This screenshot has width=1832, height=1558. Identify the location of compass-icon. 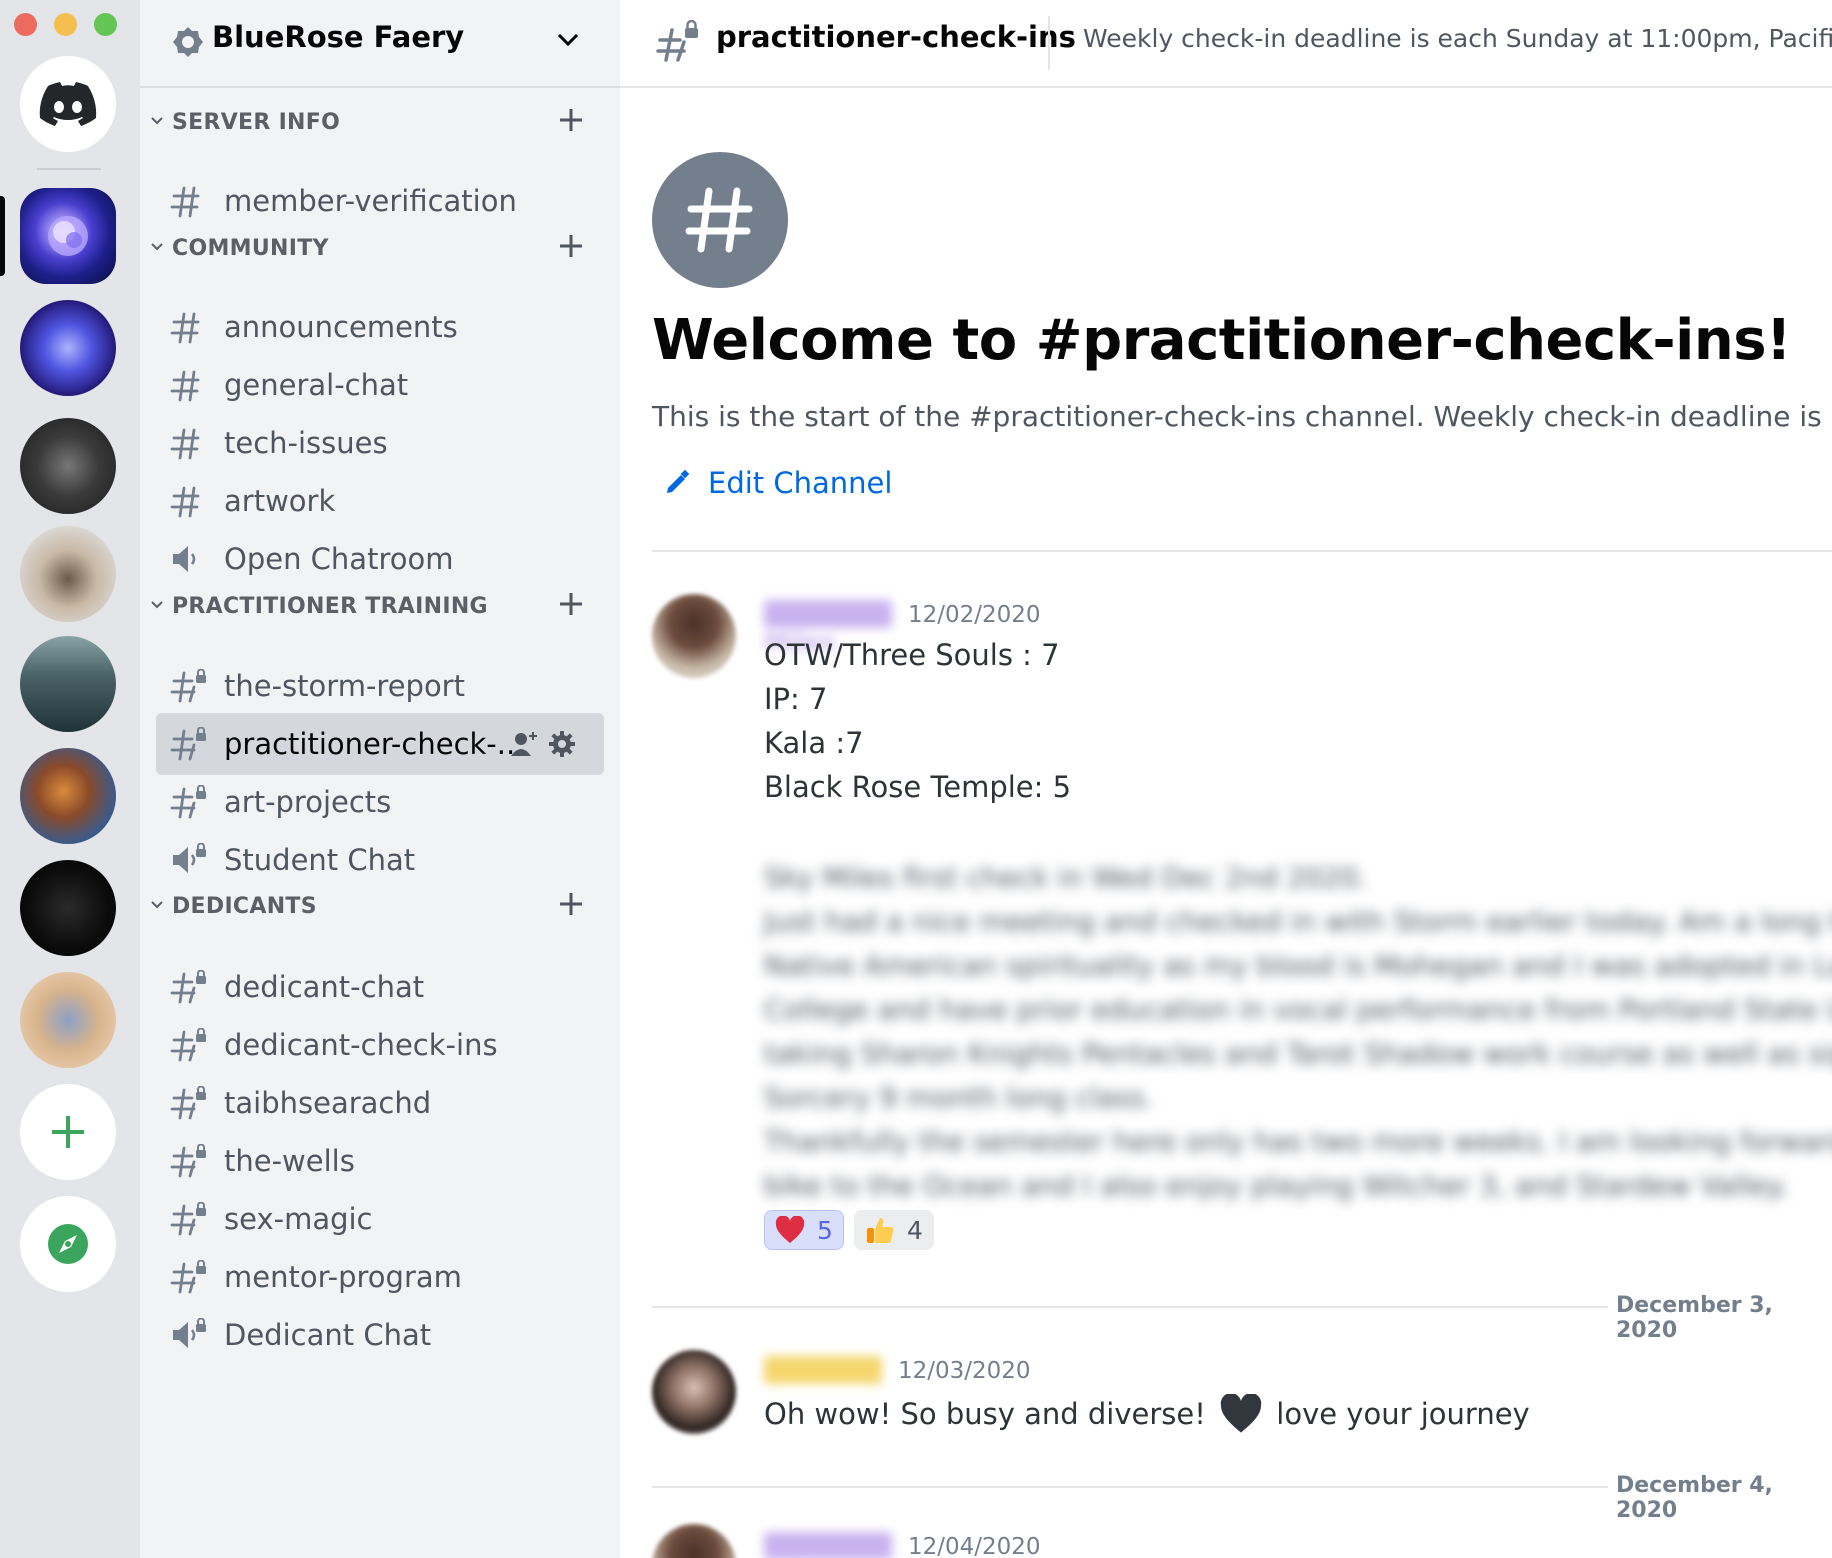
(68, 1244).